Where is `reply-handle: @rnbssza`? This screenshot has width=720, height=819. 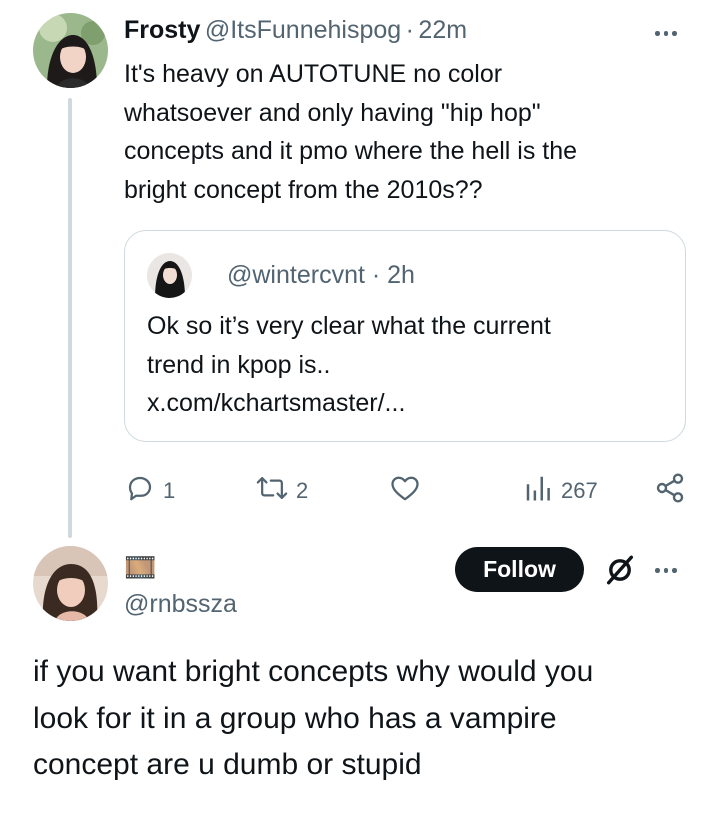 reply-handle: @rnbssza is located at coordinates (180, 604).